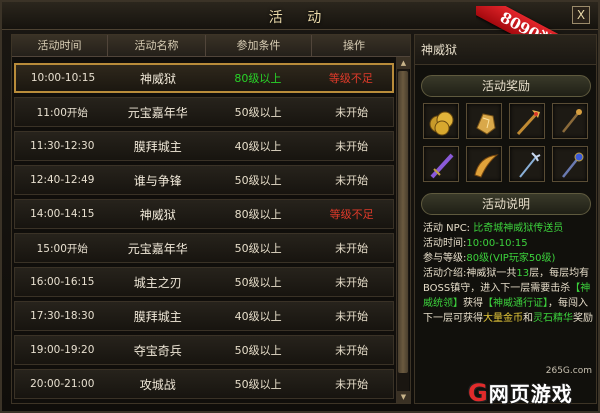 The width and height of the screenshot is (600, 413). What do you see at coordinates (473, 303) in the screenshot?
I see `intro-part: 获得` at bounding box center [473, 303].